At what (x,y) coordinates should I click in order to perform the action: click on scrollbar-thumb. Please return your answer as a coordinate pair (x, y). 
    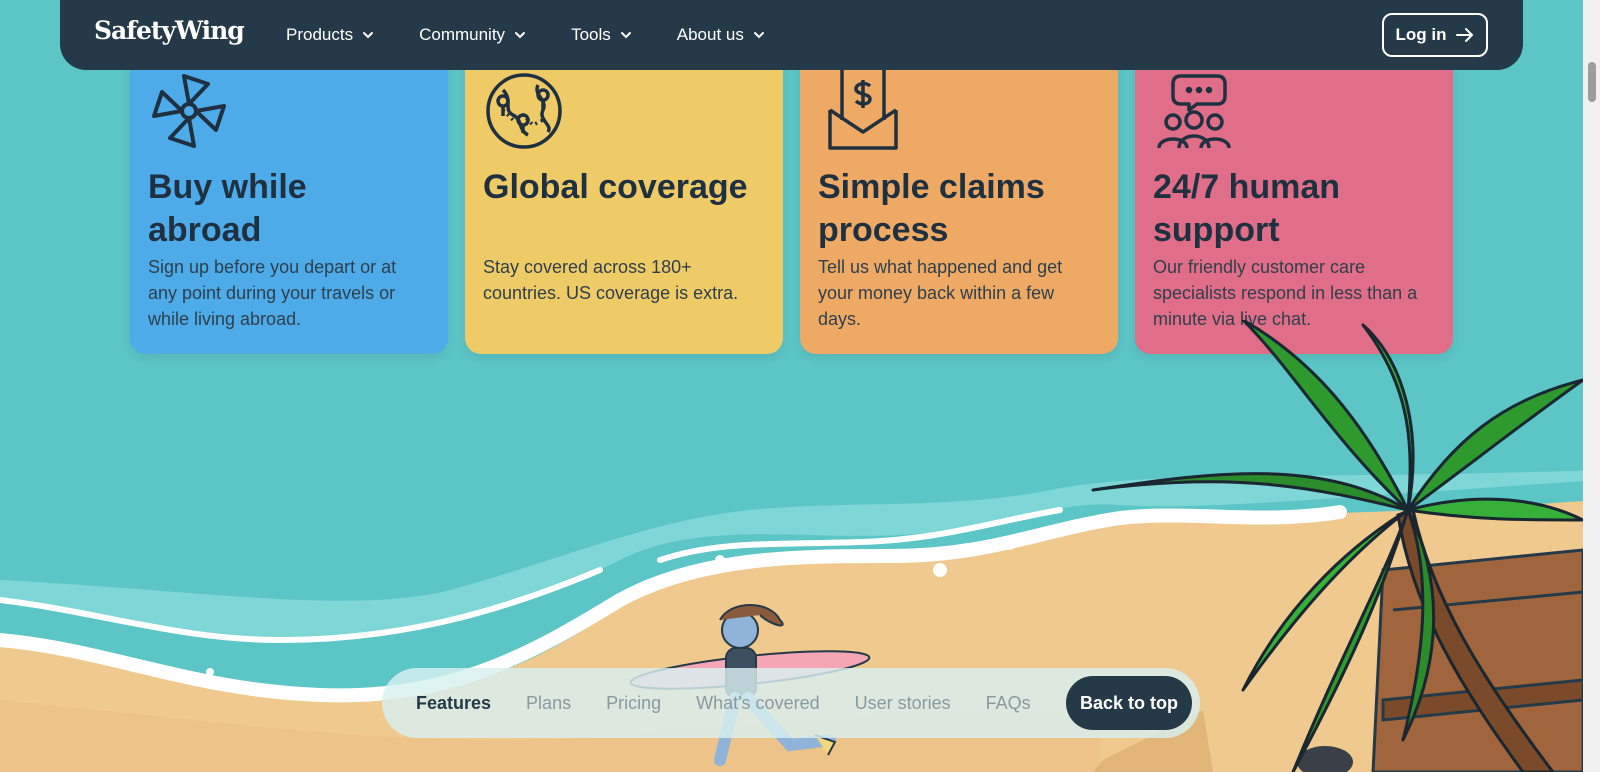
    Looking at the image, I should click on (1592, 82).